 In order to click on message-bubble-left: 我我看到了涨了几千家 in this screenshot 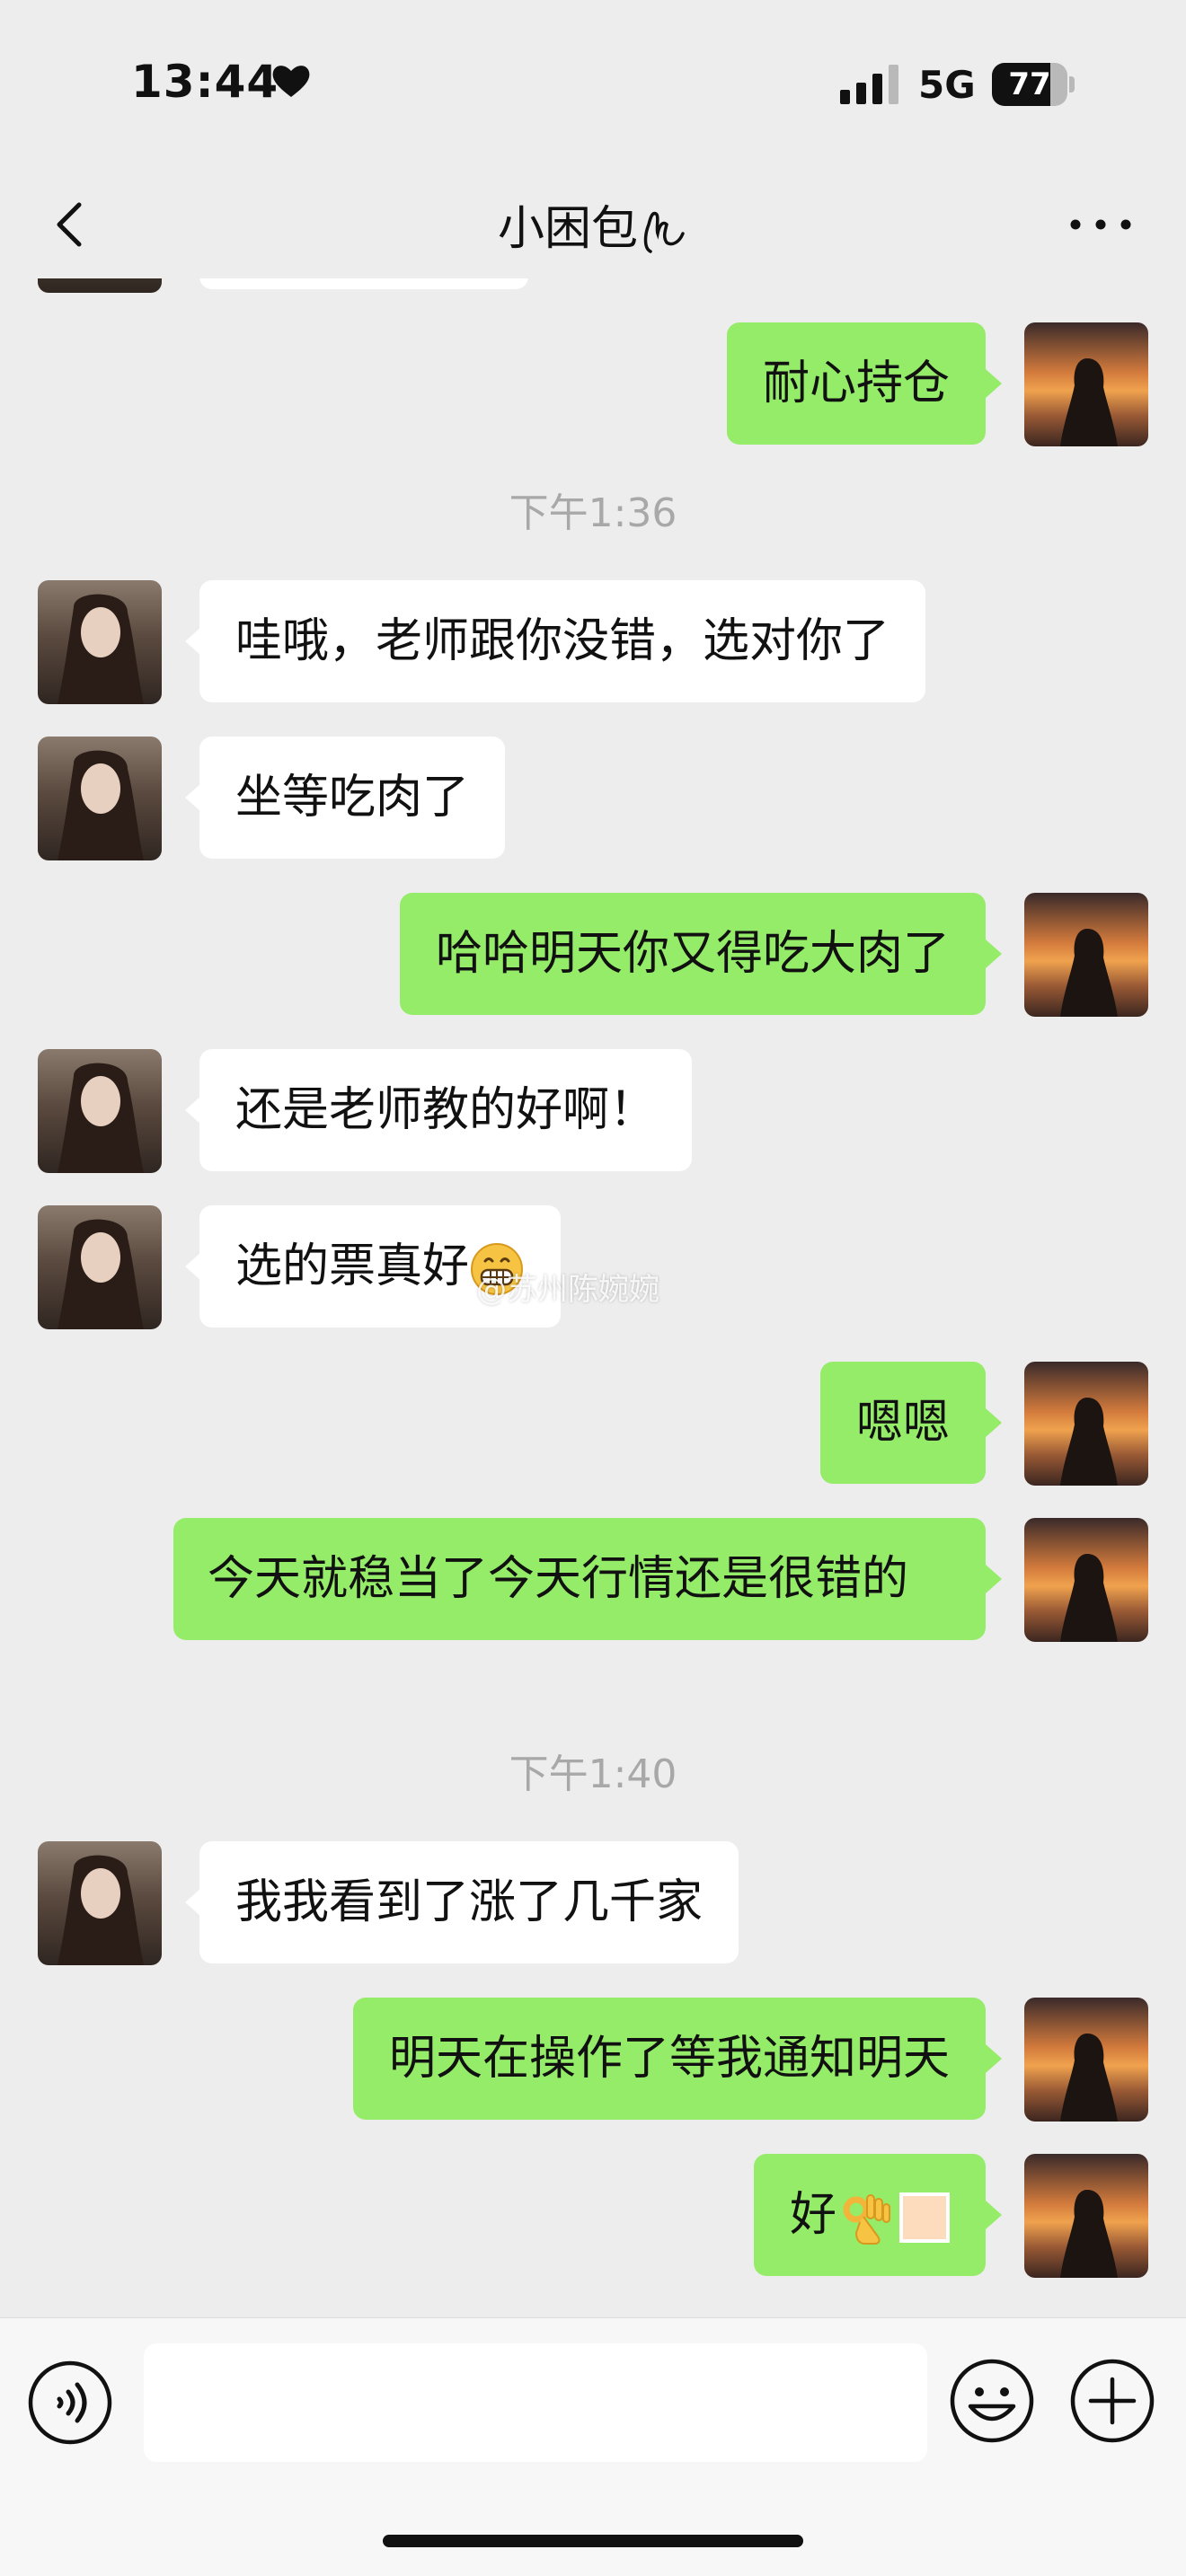, I will do `click(461, 1902)`.